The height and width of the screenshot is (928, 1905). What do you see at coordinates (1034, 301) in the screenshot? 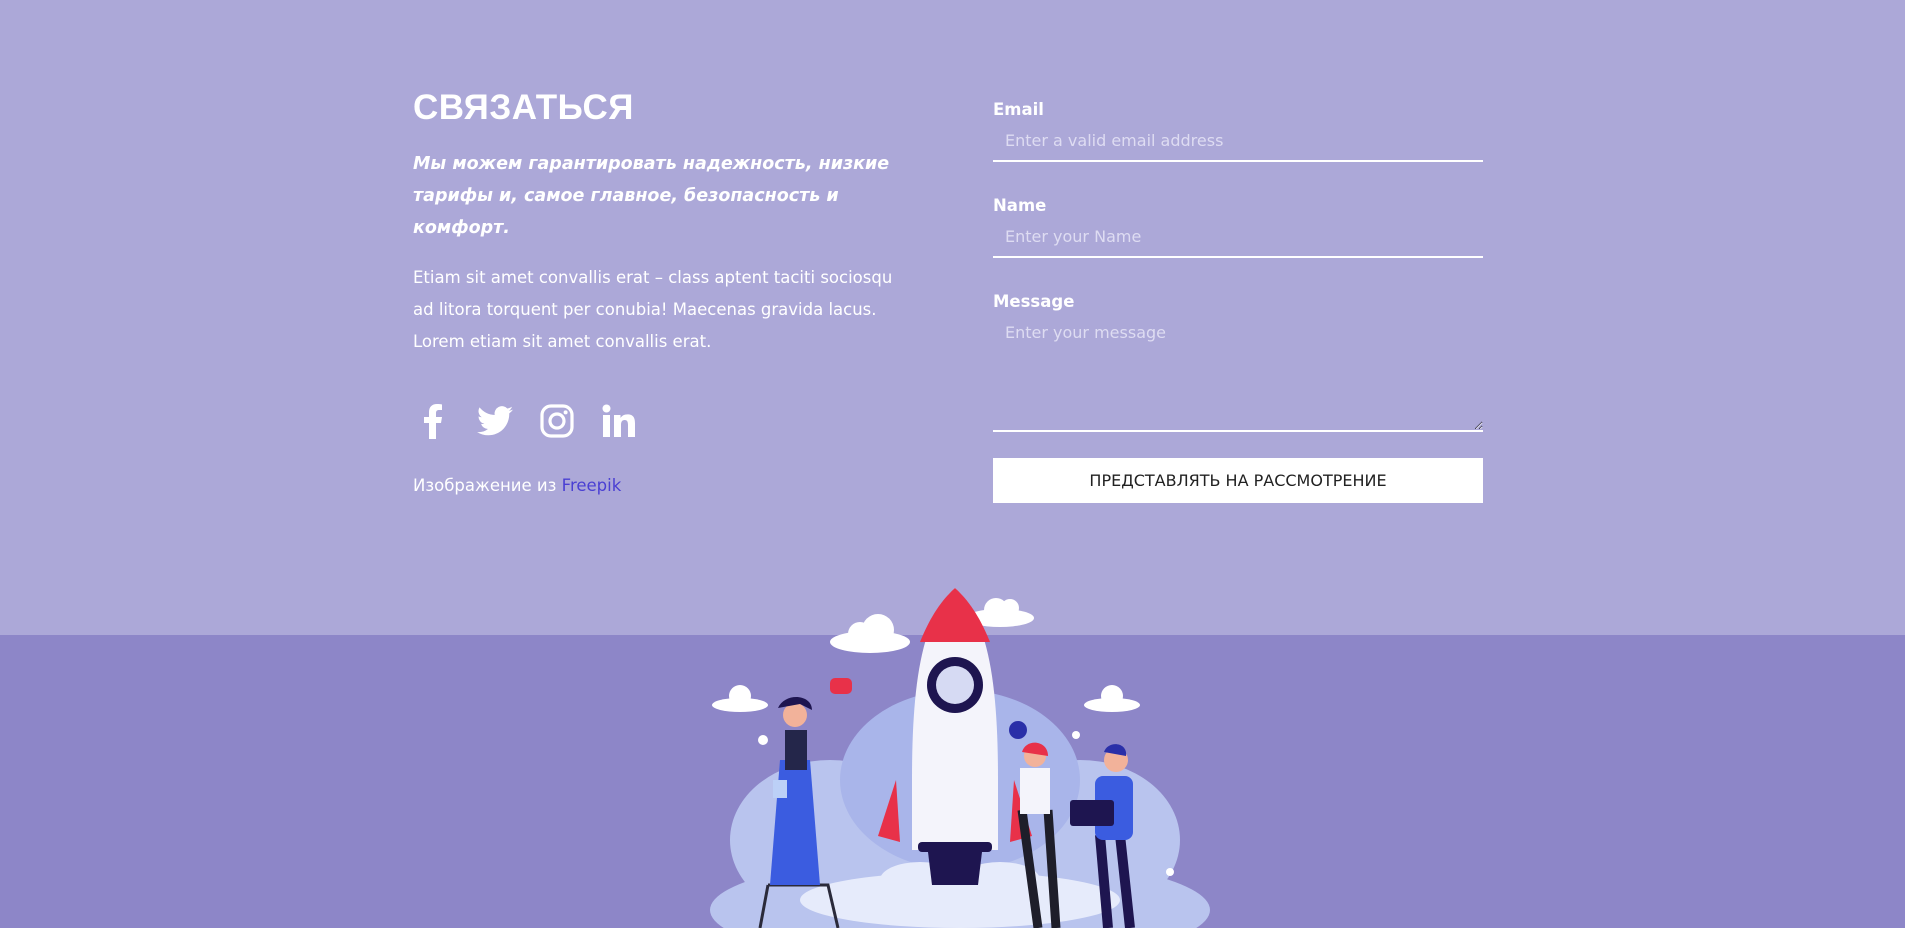
I see `message-label: Message` at bounding box center [1034, 301].